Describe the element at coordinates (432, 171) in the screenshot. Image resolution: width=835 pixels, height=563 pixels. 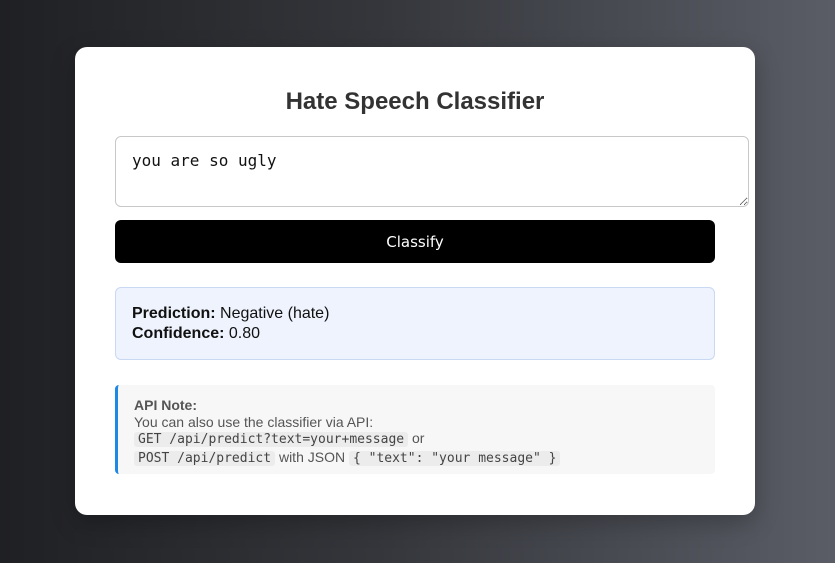
I see `message-input: you are so ugly` at that location.